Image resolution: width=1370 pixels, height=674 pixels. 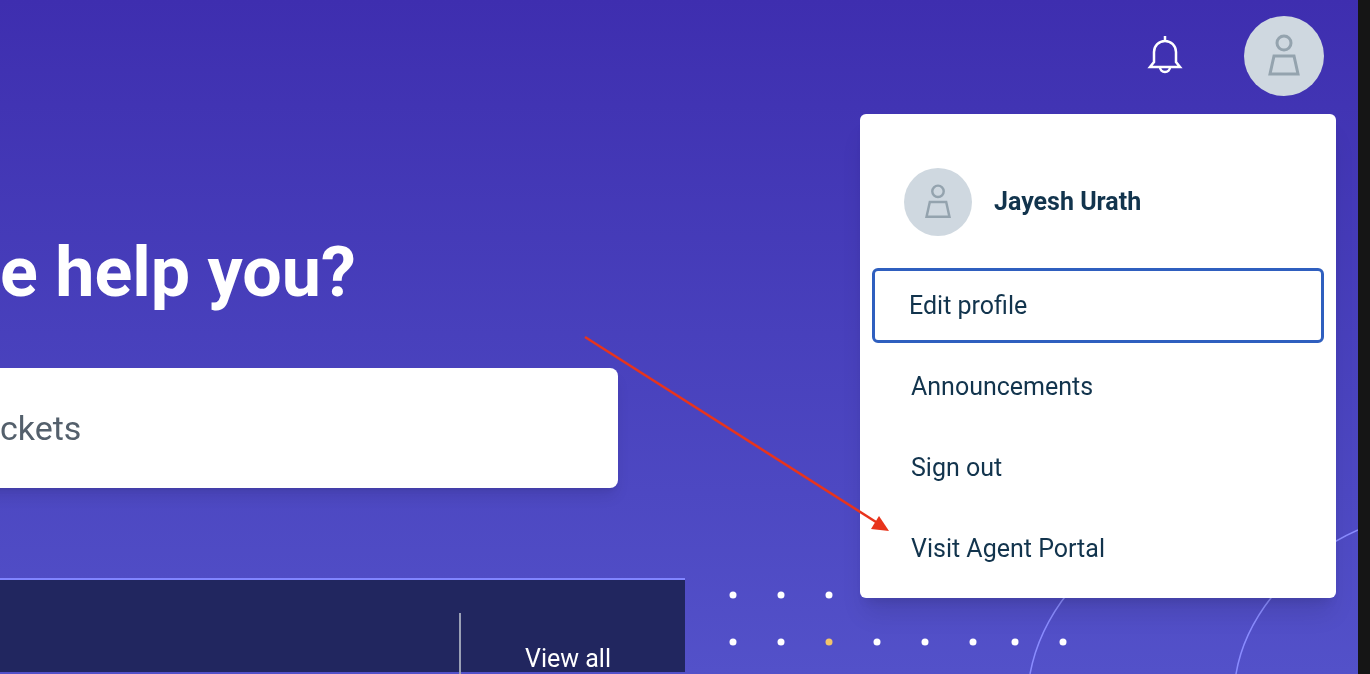 I want to click on notification-bell-icon, so click(x=1165, y=55).